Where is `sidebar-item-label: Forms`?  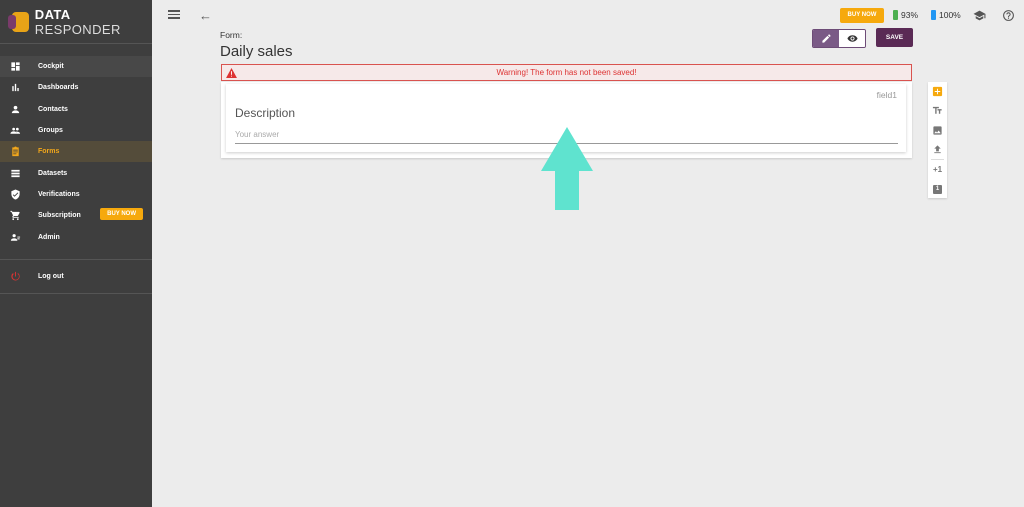
sidebar-item-label: Forms is located at coordinates (49, 152).